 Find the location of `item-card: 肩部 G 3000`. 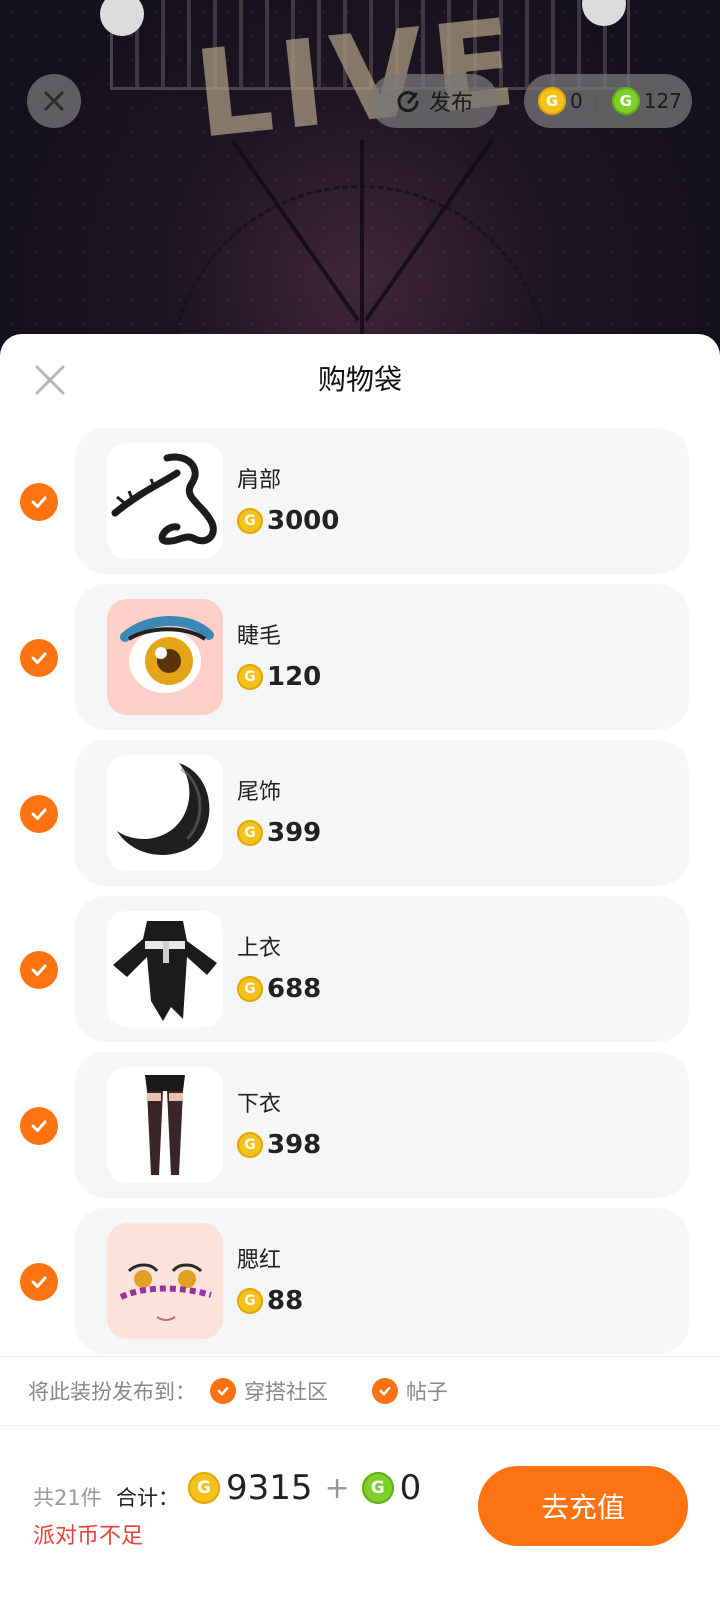

item-card: 肩部 G 3000 is located at coordinates (382, 501).